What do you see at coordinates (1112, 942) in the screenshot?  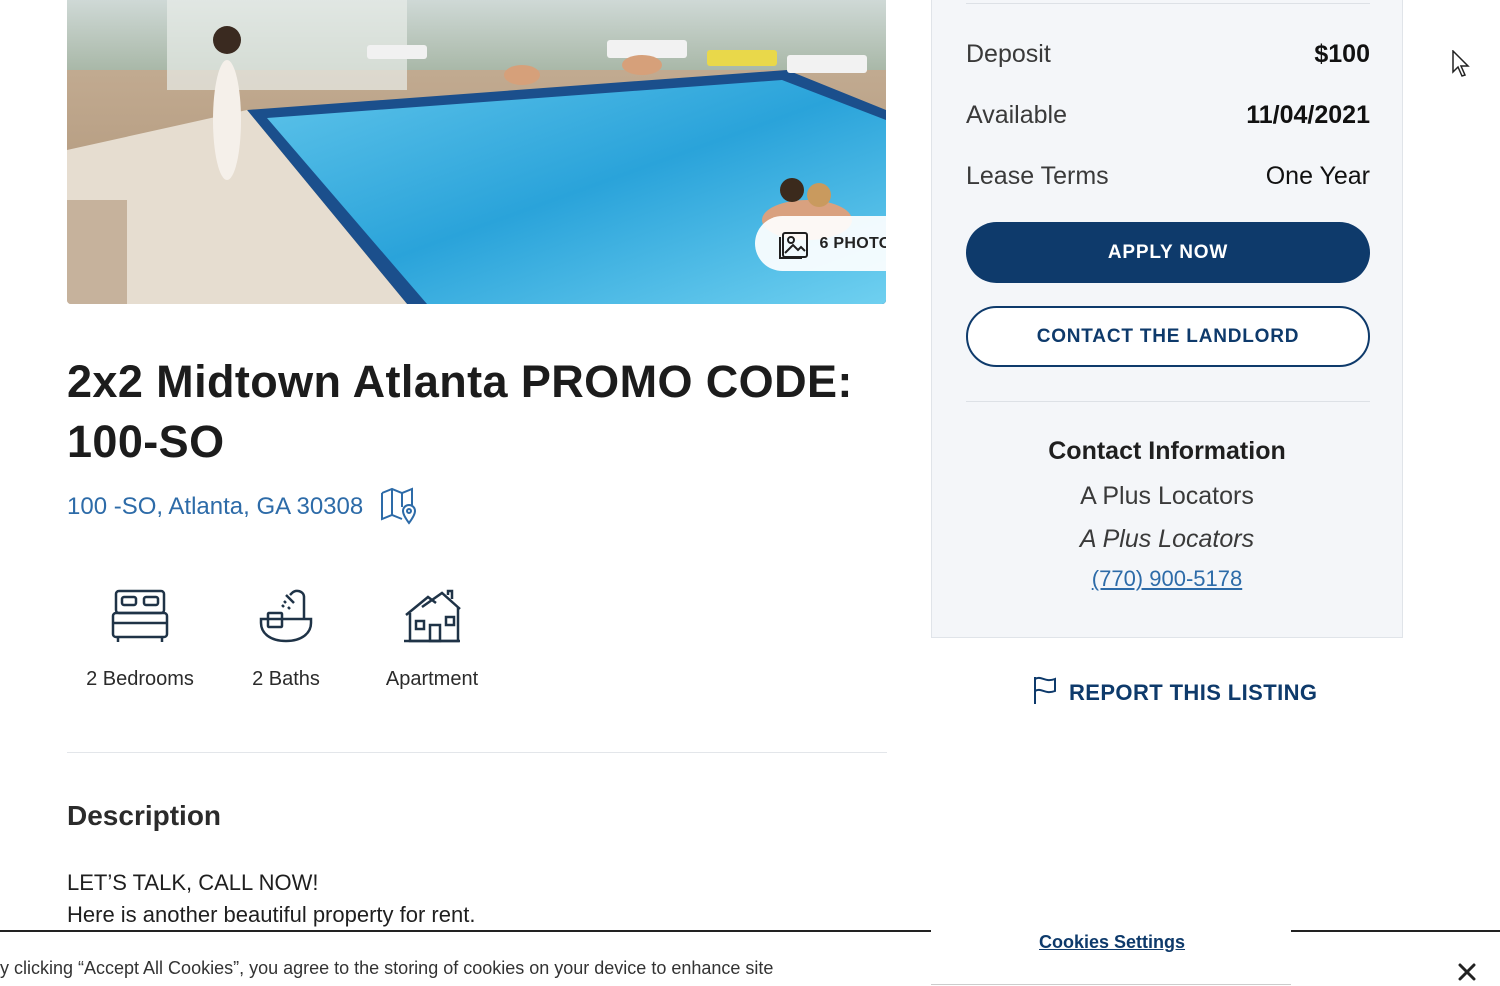 I see `cookies-settings-link: Cookies Settings` at bounding box center [1112, 942].